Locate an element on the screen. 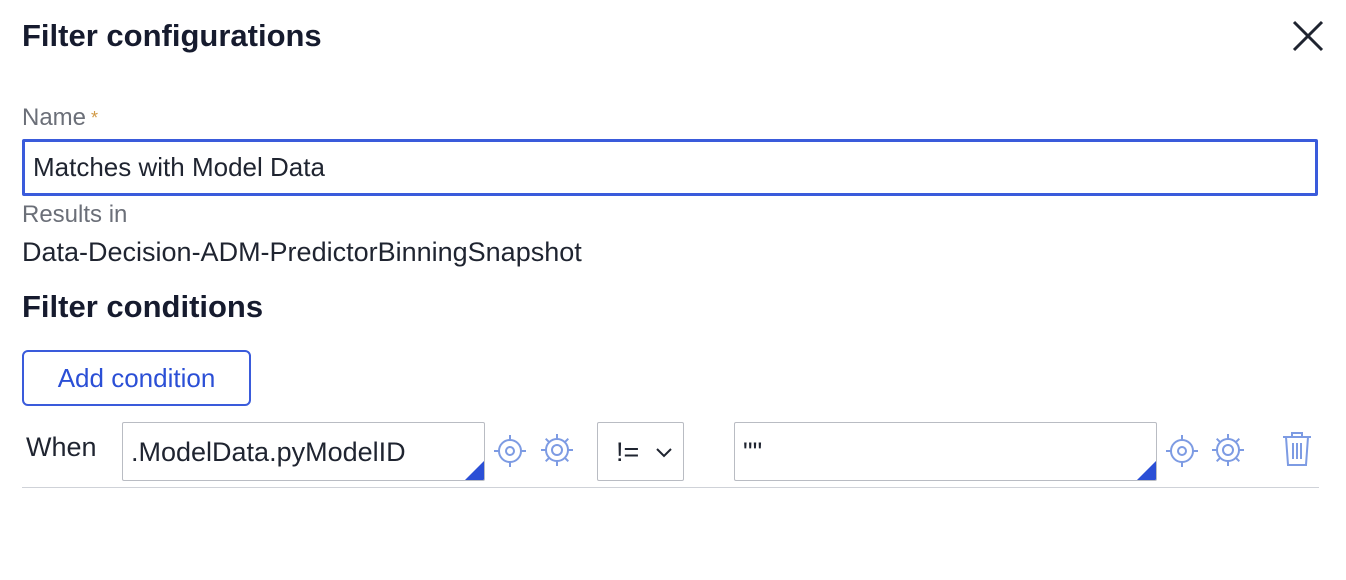 This screenshot has width=1346, height=580. trash-icon is located at coordinates (1297, 449).